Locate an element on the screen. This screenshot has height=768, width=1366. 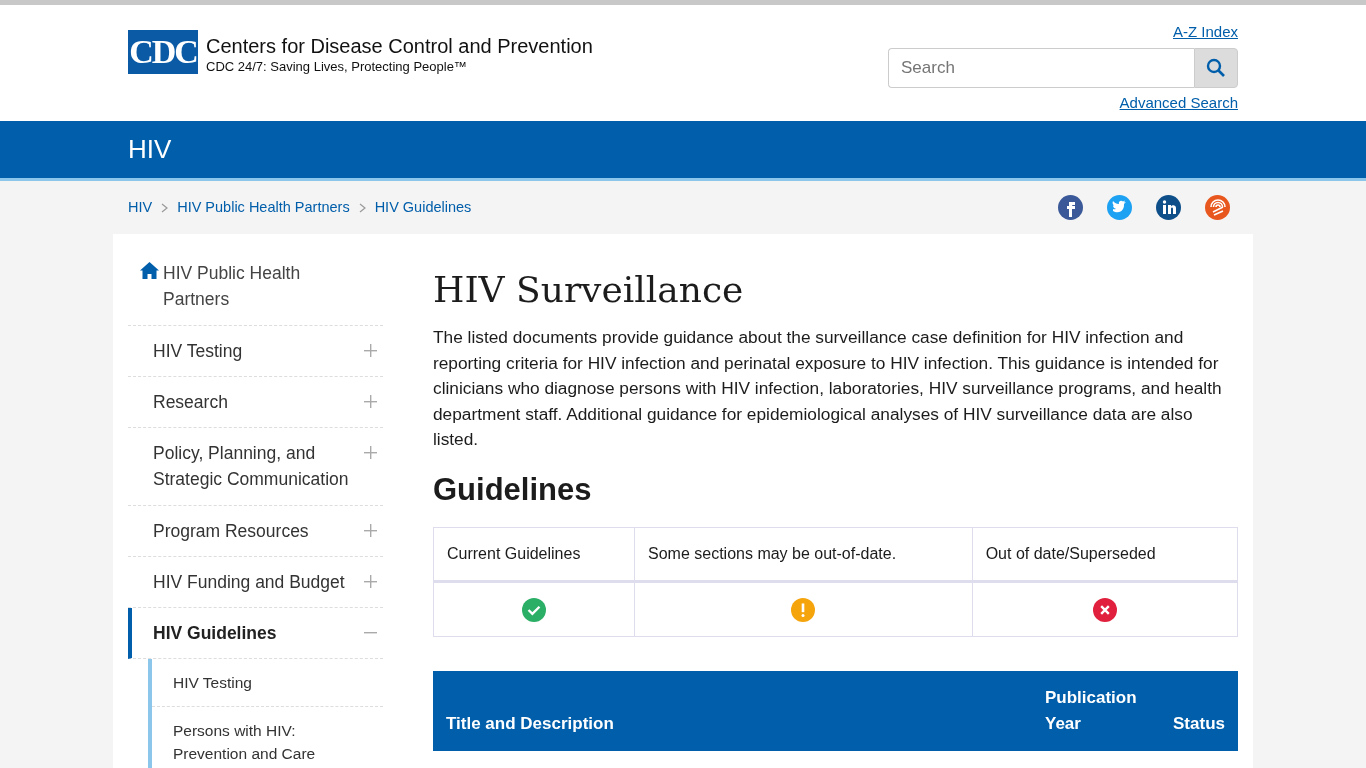
syndication-icon is located at coordinates (1217, 207).